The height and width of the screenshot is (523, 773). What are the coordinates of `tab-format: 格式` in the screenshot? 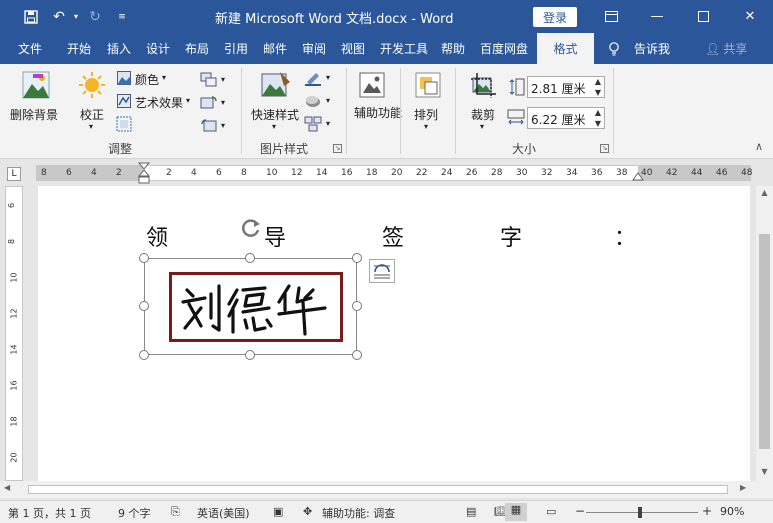 It's located at (565, 48).